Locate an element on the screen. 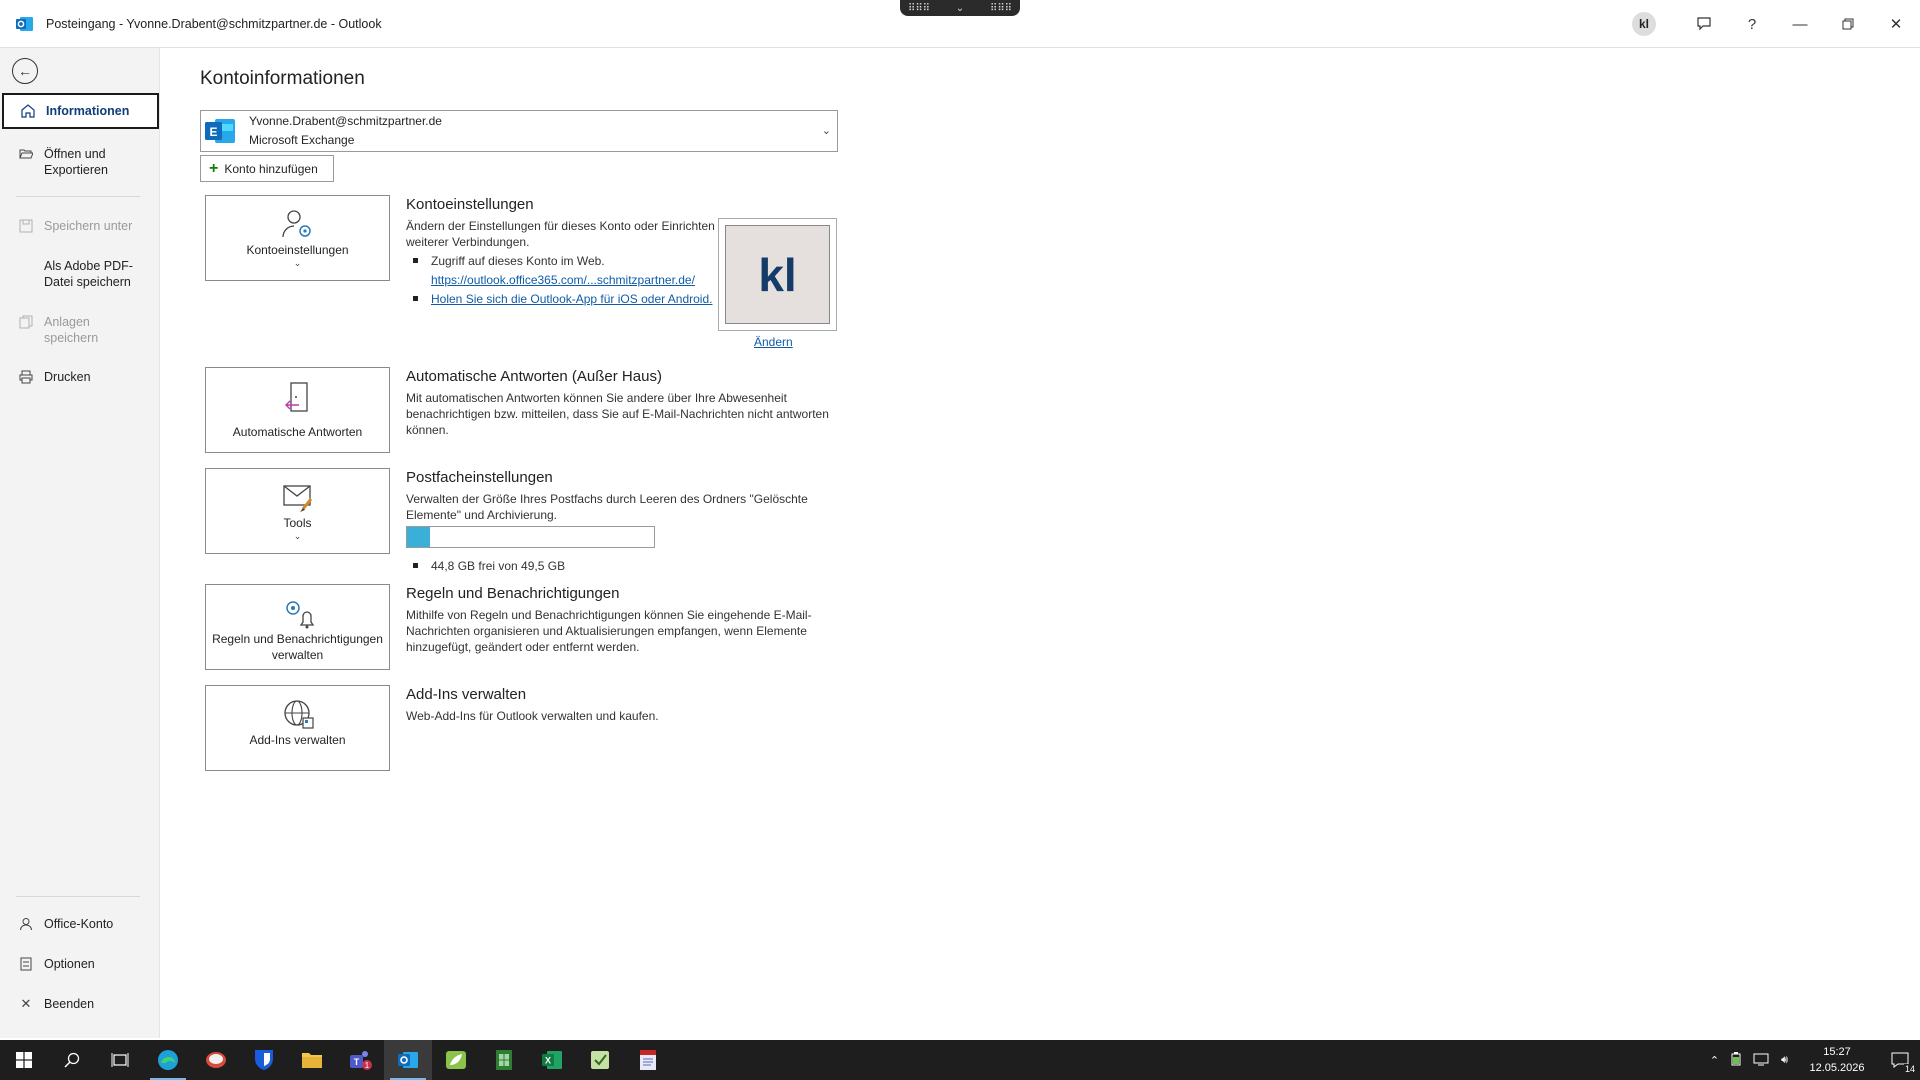 This screenshot has width=1920, height=1080. account-settings-tile-button: Kontoeinstellungen ⌄ is located at coordinates (297, 238).